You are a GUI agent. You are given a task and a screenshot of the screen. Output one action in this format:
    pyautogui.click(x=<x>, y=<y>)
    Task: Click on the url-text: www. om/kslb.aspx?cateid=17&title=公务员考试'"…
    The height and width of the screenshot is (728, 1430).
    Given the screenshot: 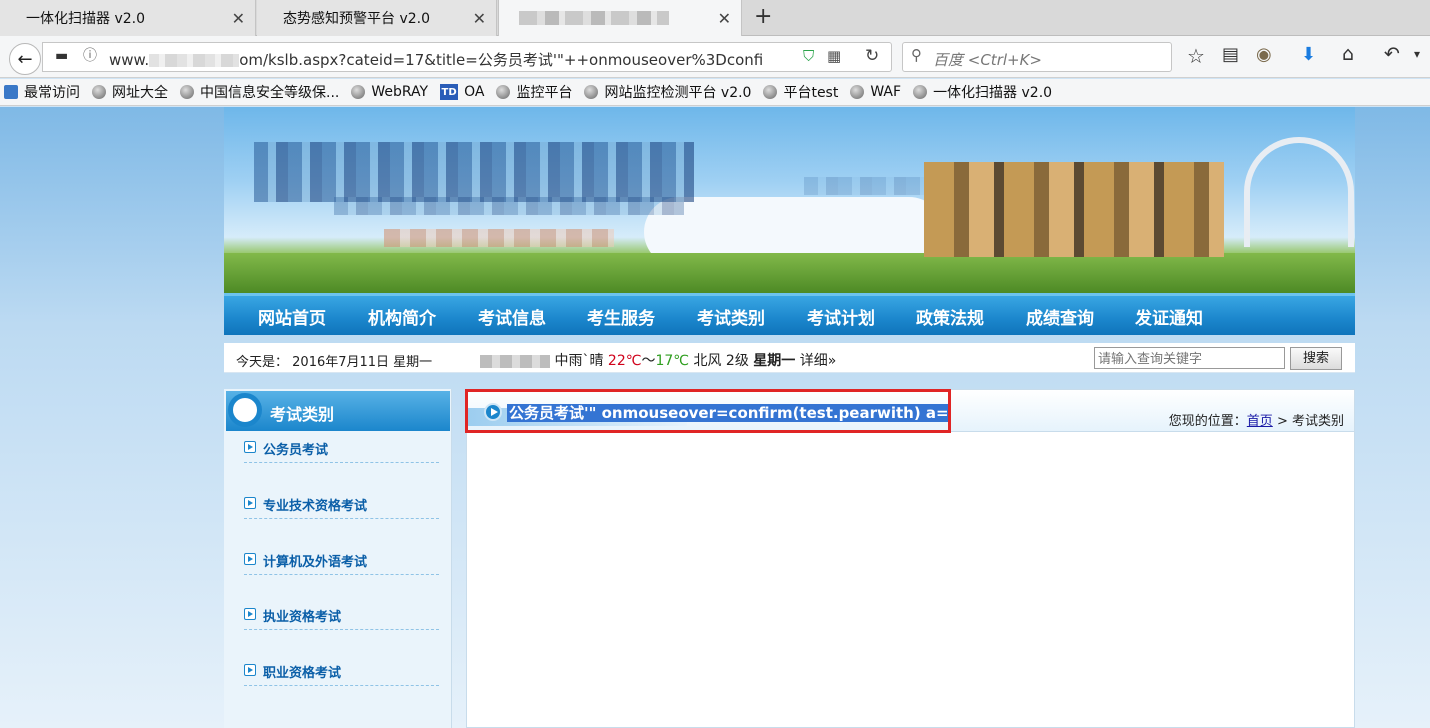 What is the action you would take?
    pyautogui.click(x=436, y=59)
    